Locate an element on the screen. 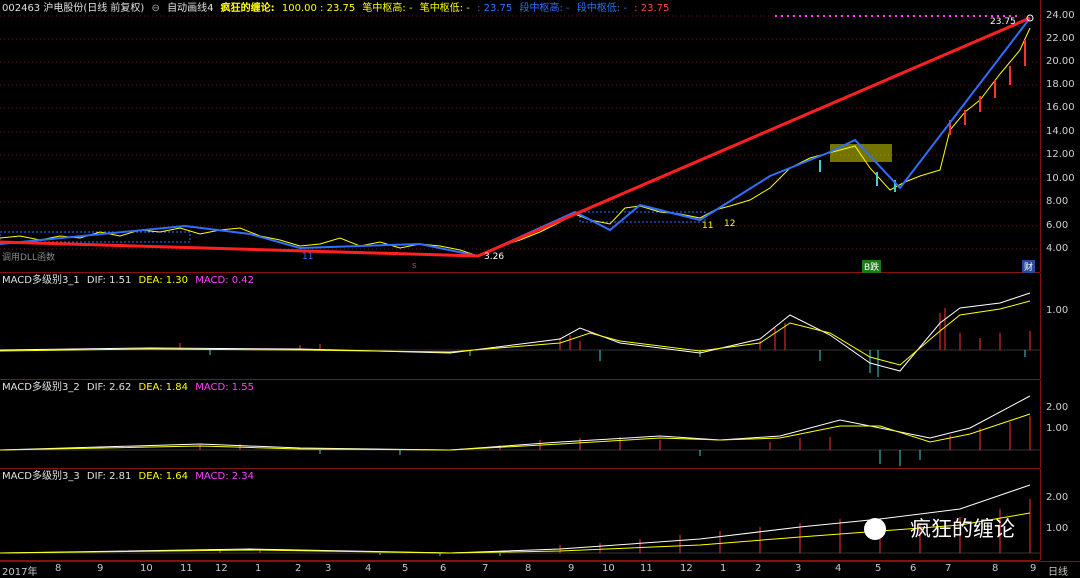 This screenshot has width=1080, height=578. duan-low: 段中枢低: - is located at coordinates (601, 8).